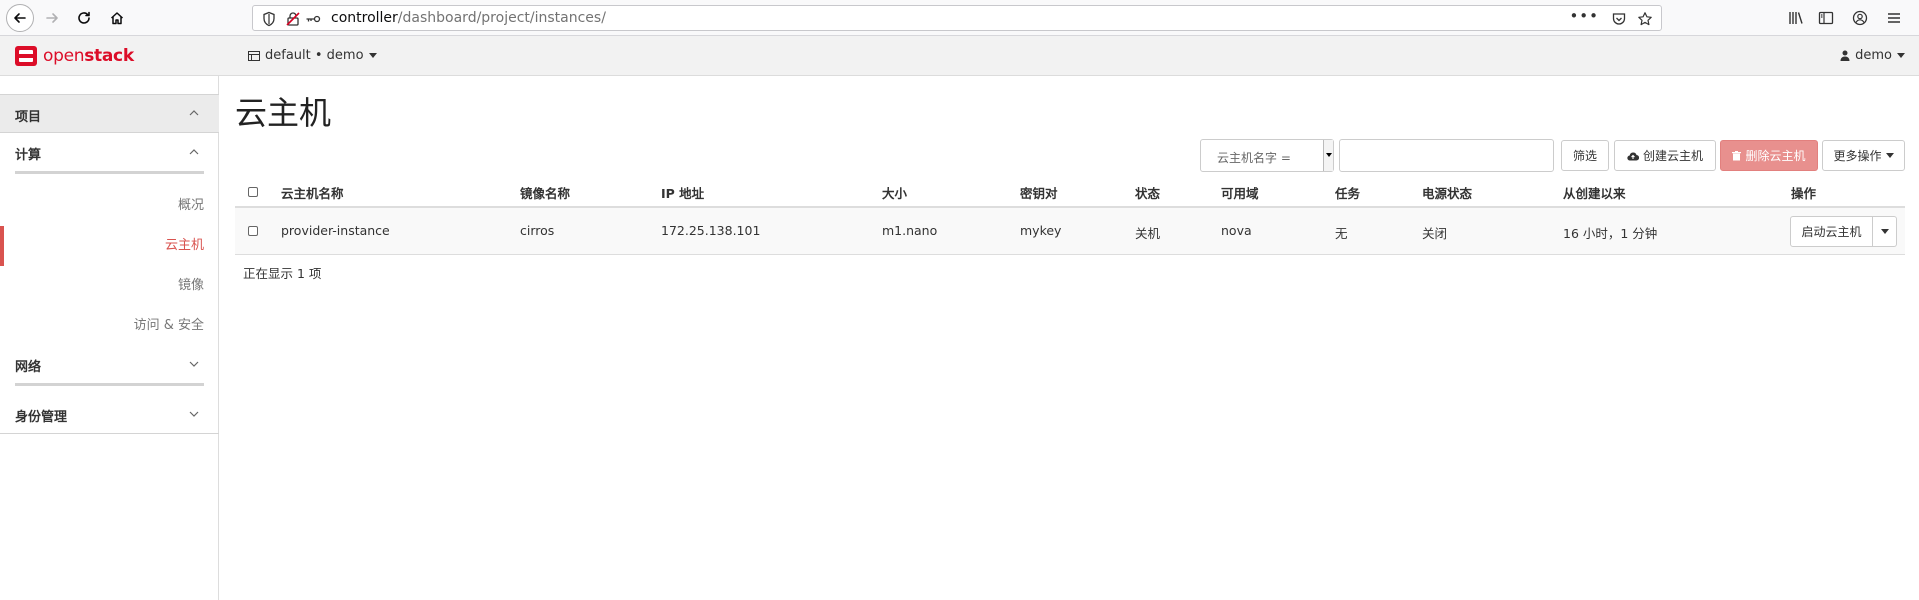 Image resolution: width=1919 pixels, height=600 pixels. What do you see at coordinates (1435, 233) in the screenshot?
I see `instance-power-state: 关闭` at bounding box center [1435, 233].